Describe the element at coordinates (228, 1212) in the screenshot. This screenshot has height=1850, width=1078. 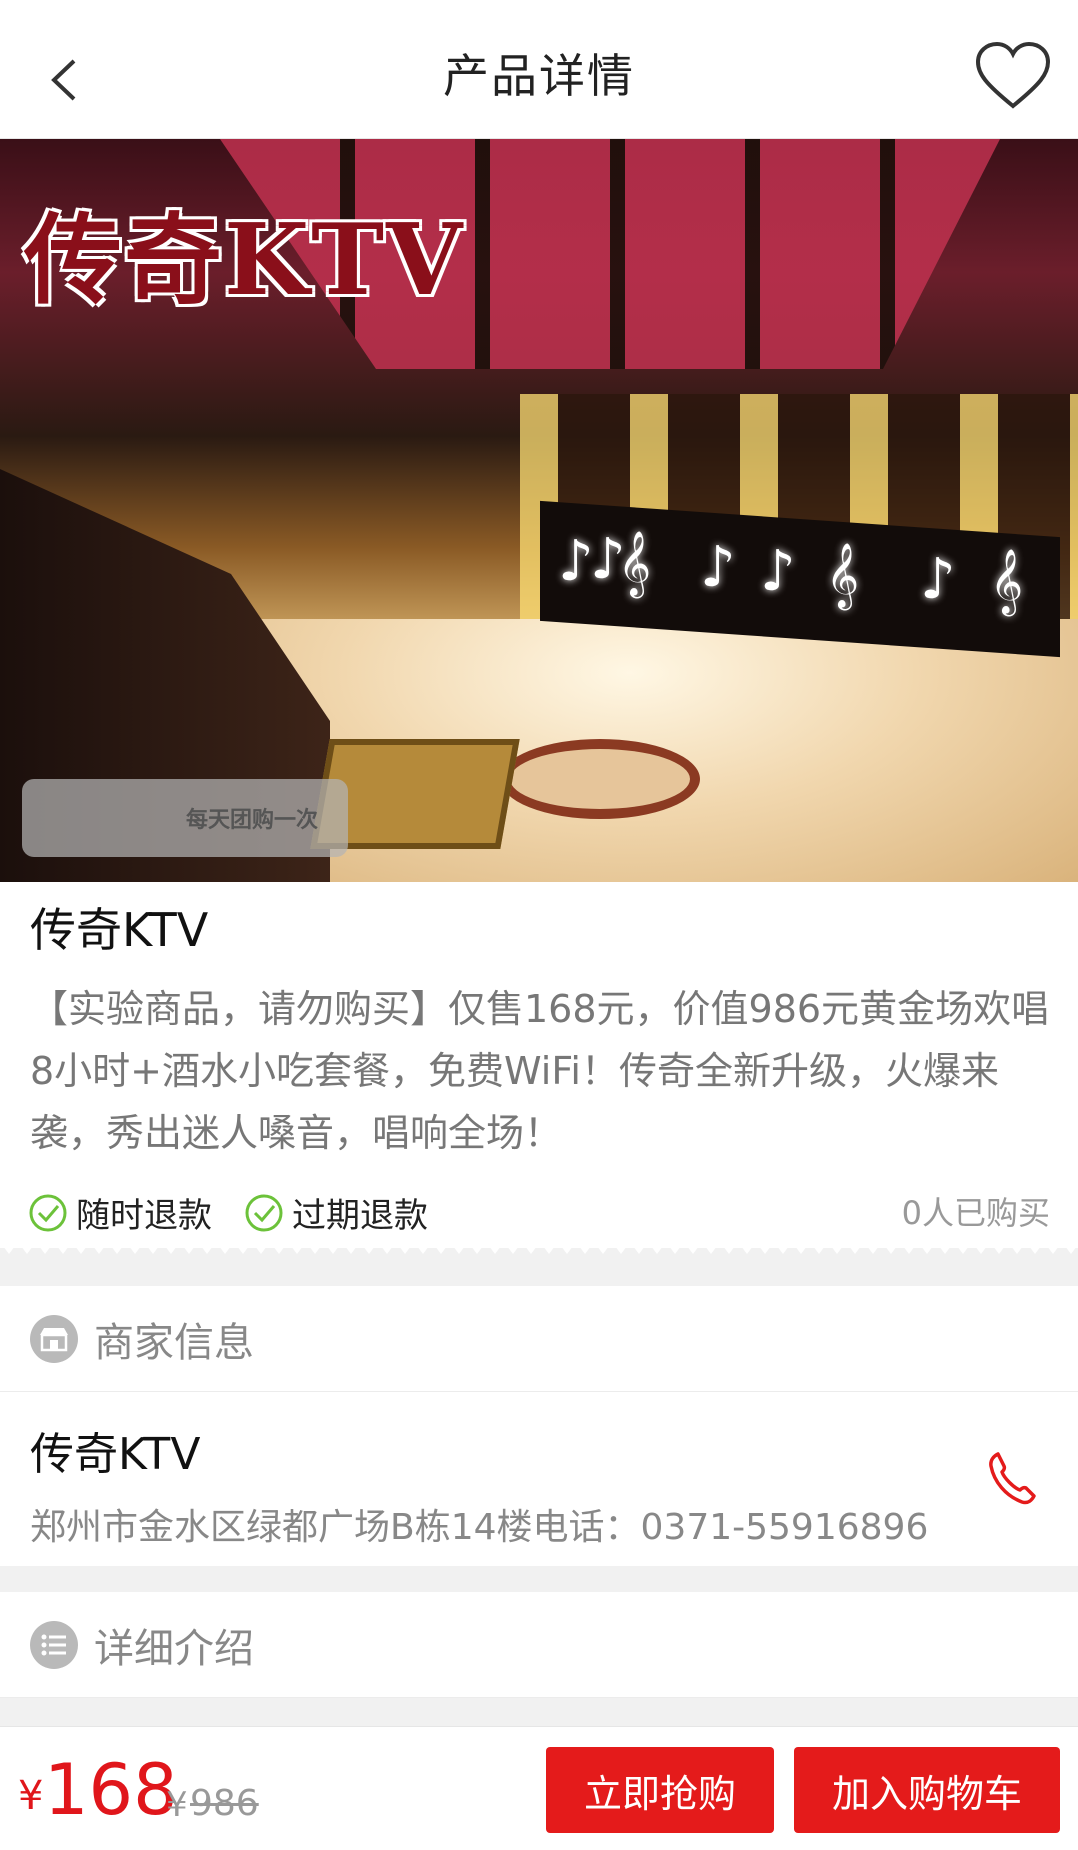
I see `refund-tags: 随时退款 过期退款` at that location.